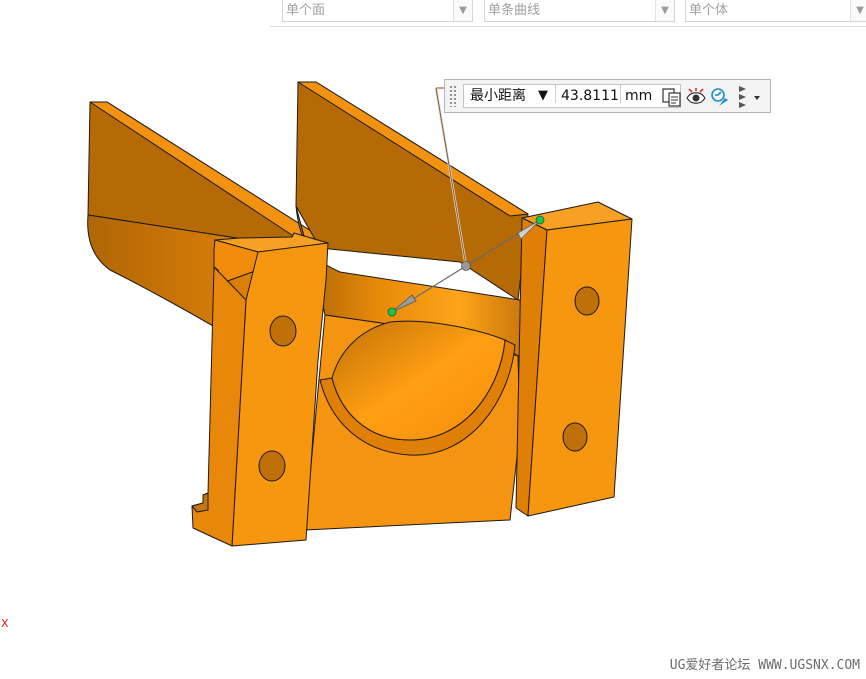 Image resolution: width=866 pixels, height=679 pixels. I want to click on left-block-lower-hole, so click(272, 466).